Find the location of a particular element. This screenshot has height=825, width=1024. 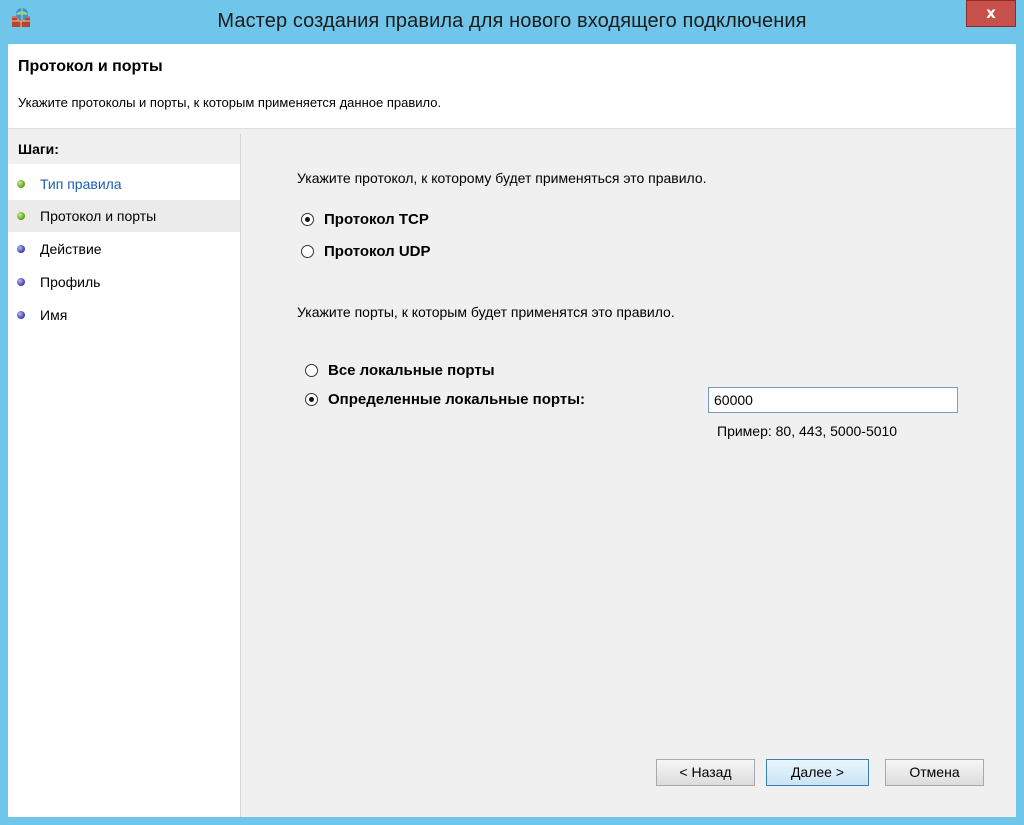

tcp-radio is located at coordinates (307, 219).